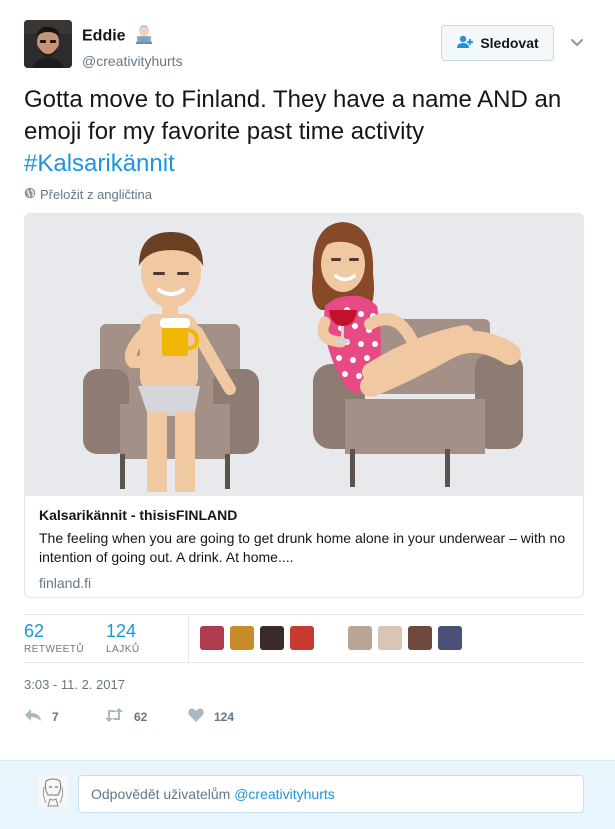  What do you see at coordinates (211, 716) in the screenshot?
I see `like-button: 124` at bounding box center [211, 716].